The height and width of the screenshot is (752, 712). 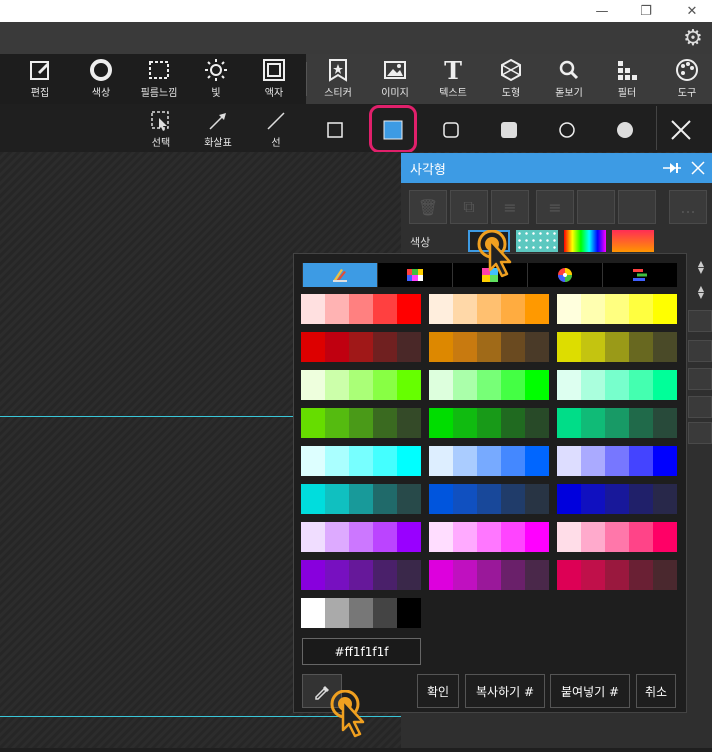 What do you see at coordinates (510, 207) in the screenshot?
I see `bring-forward-button: ≡` at bounding box center [510, 207].